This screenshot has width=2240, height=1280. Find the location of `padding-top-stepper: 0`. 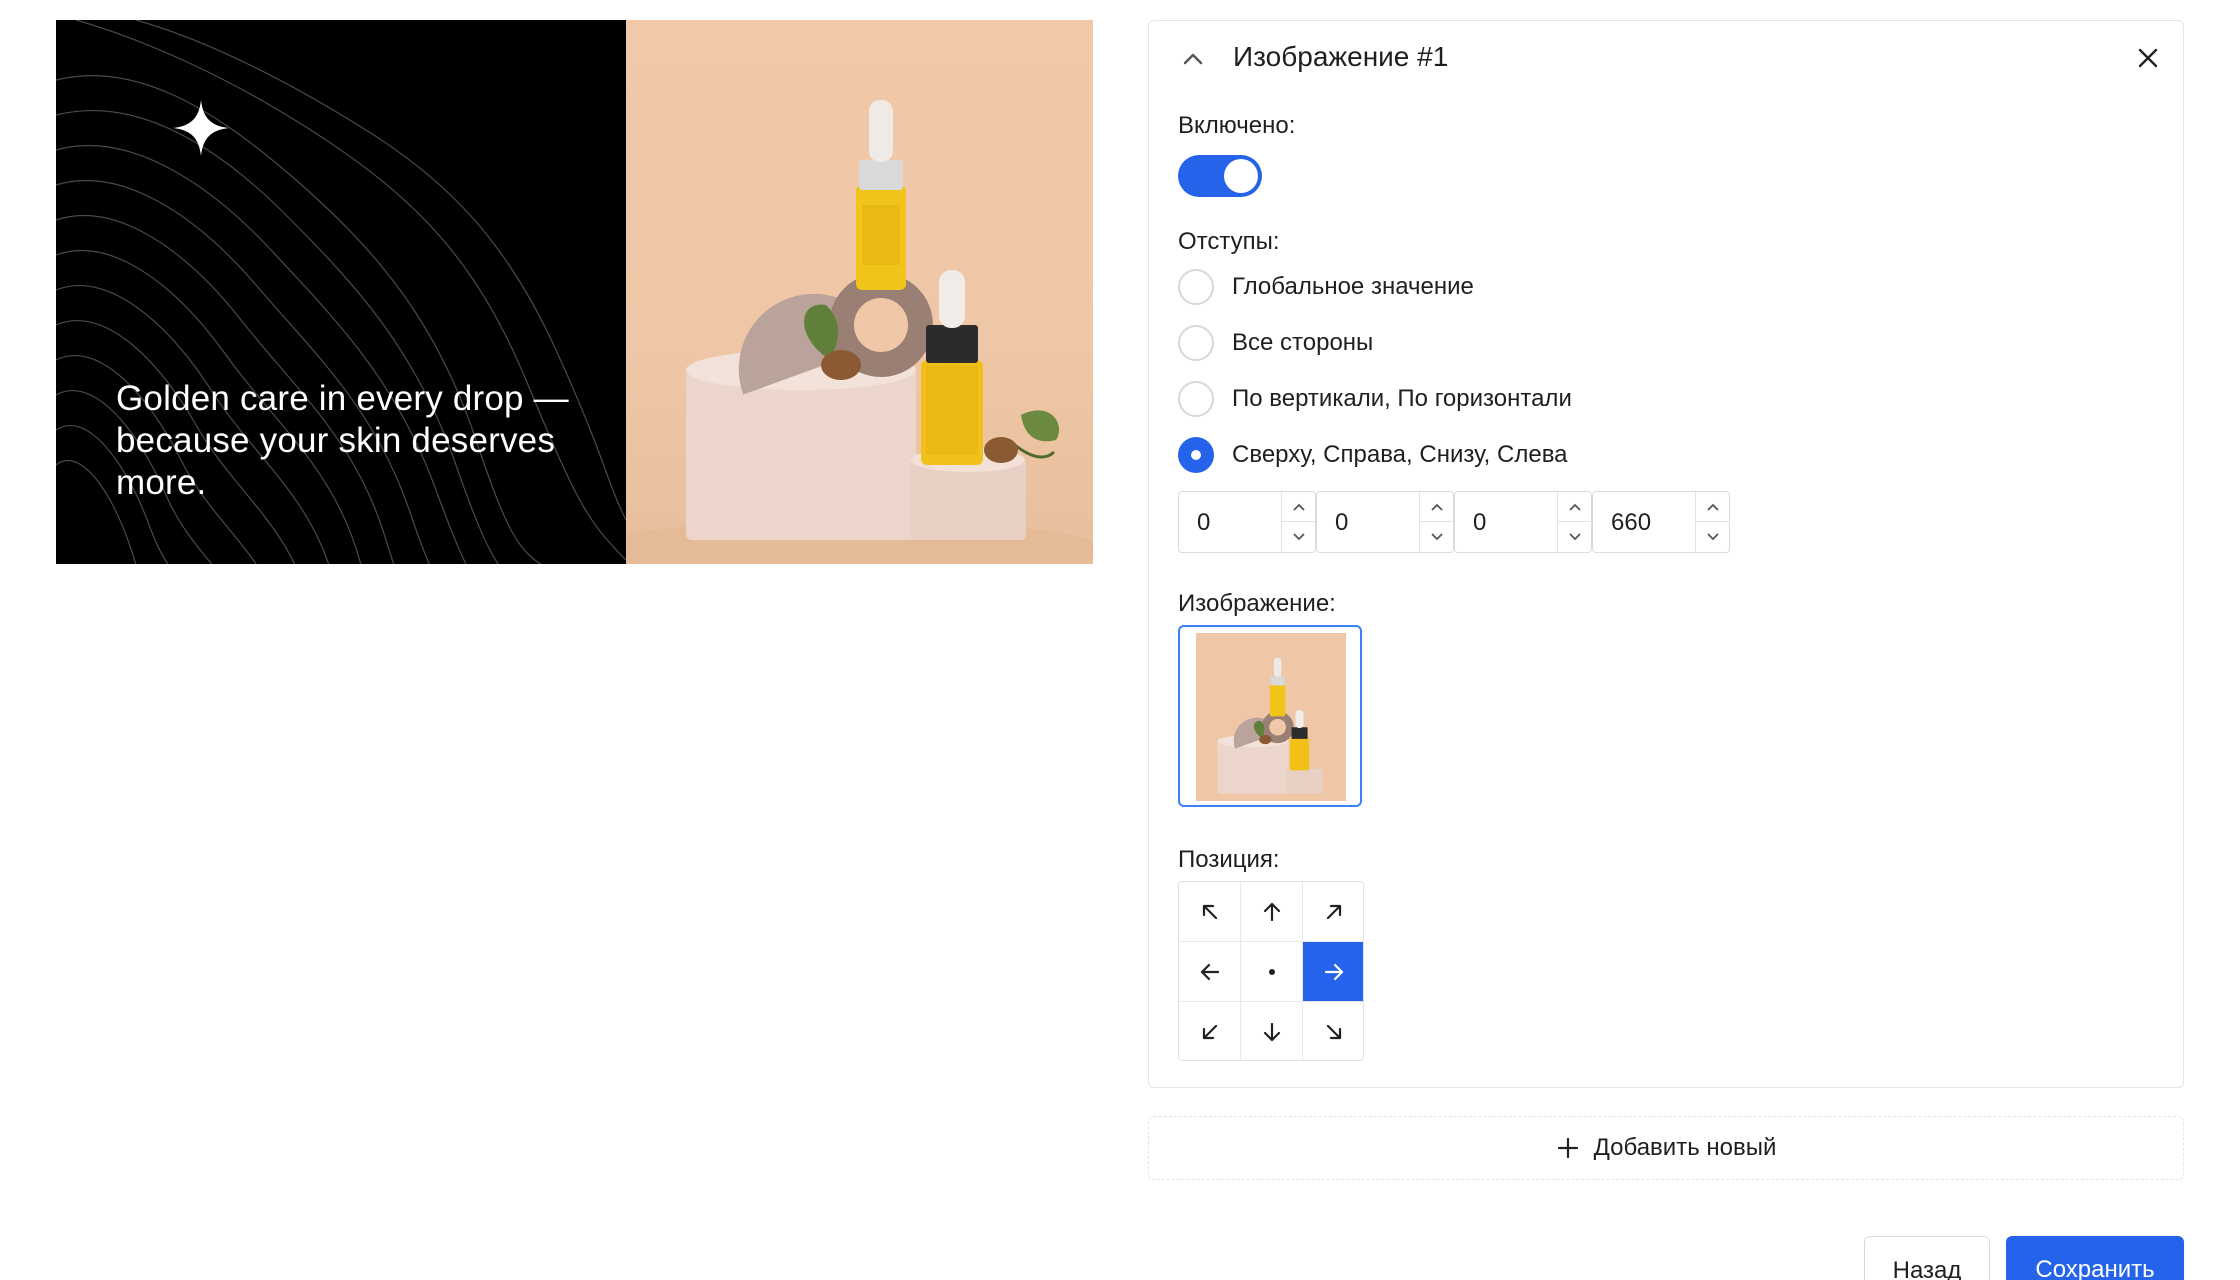

padding-top-stepper: 0 is located at coordinates (1247, 522).